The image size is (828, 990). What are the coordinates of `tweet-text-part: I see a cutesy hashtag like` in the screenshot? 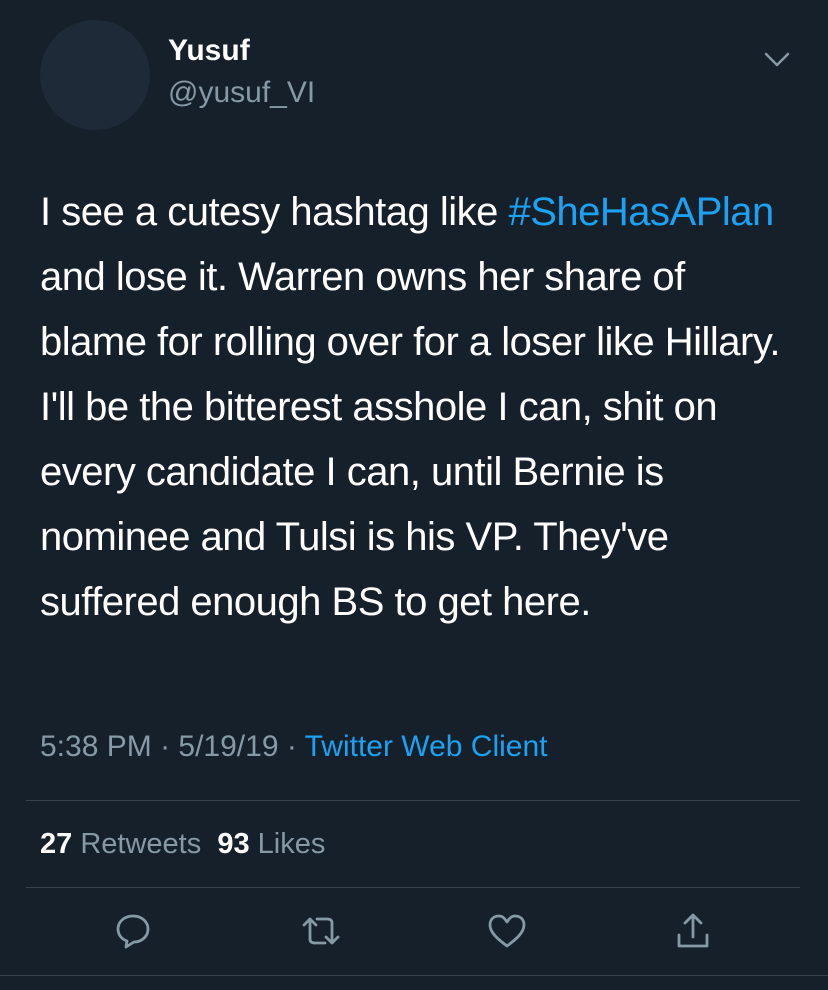 It's located at (274, 212).